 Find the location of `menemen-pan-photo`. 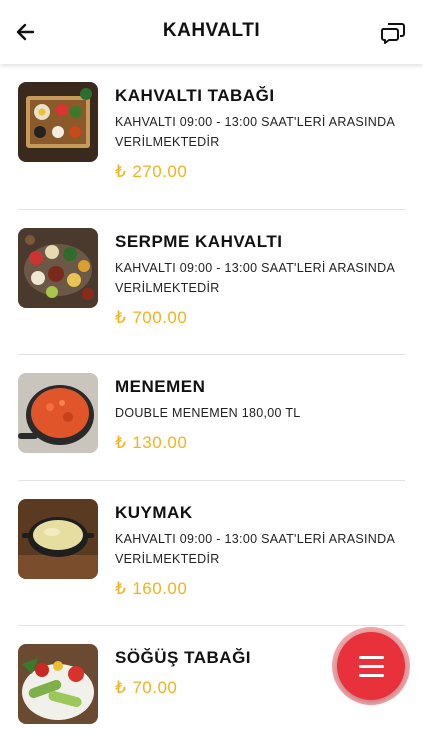

menemen-pan-photo is located at coordinates (58, 413).